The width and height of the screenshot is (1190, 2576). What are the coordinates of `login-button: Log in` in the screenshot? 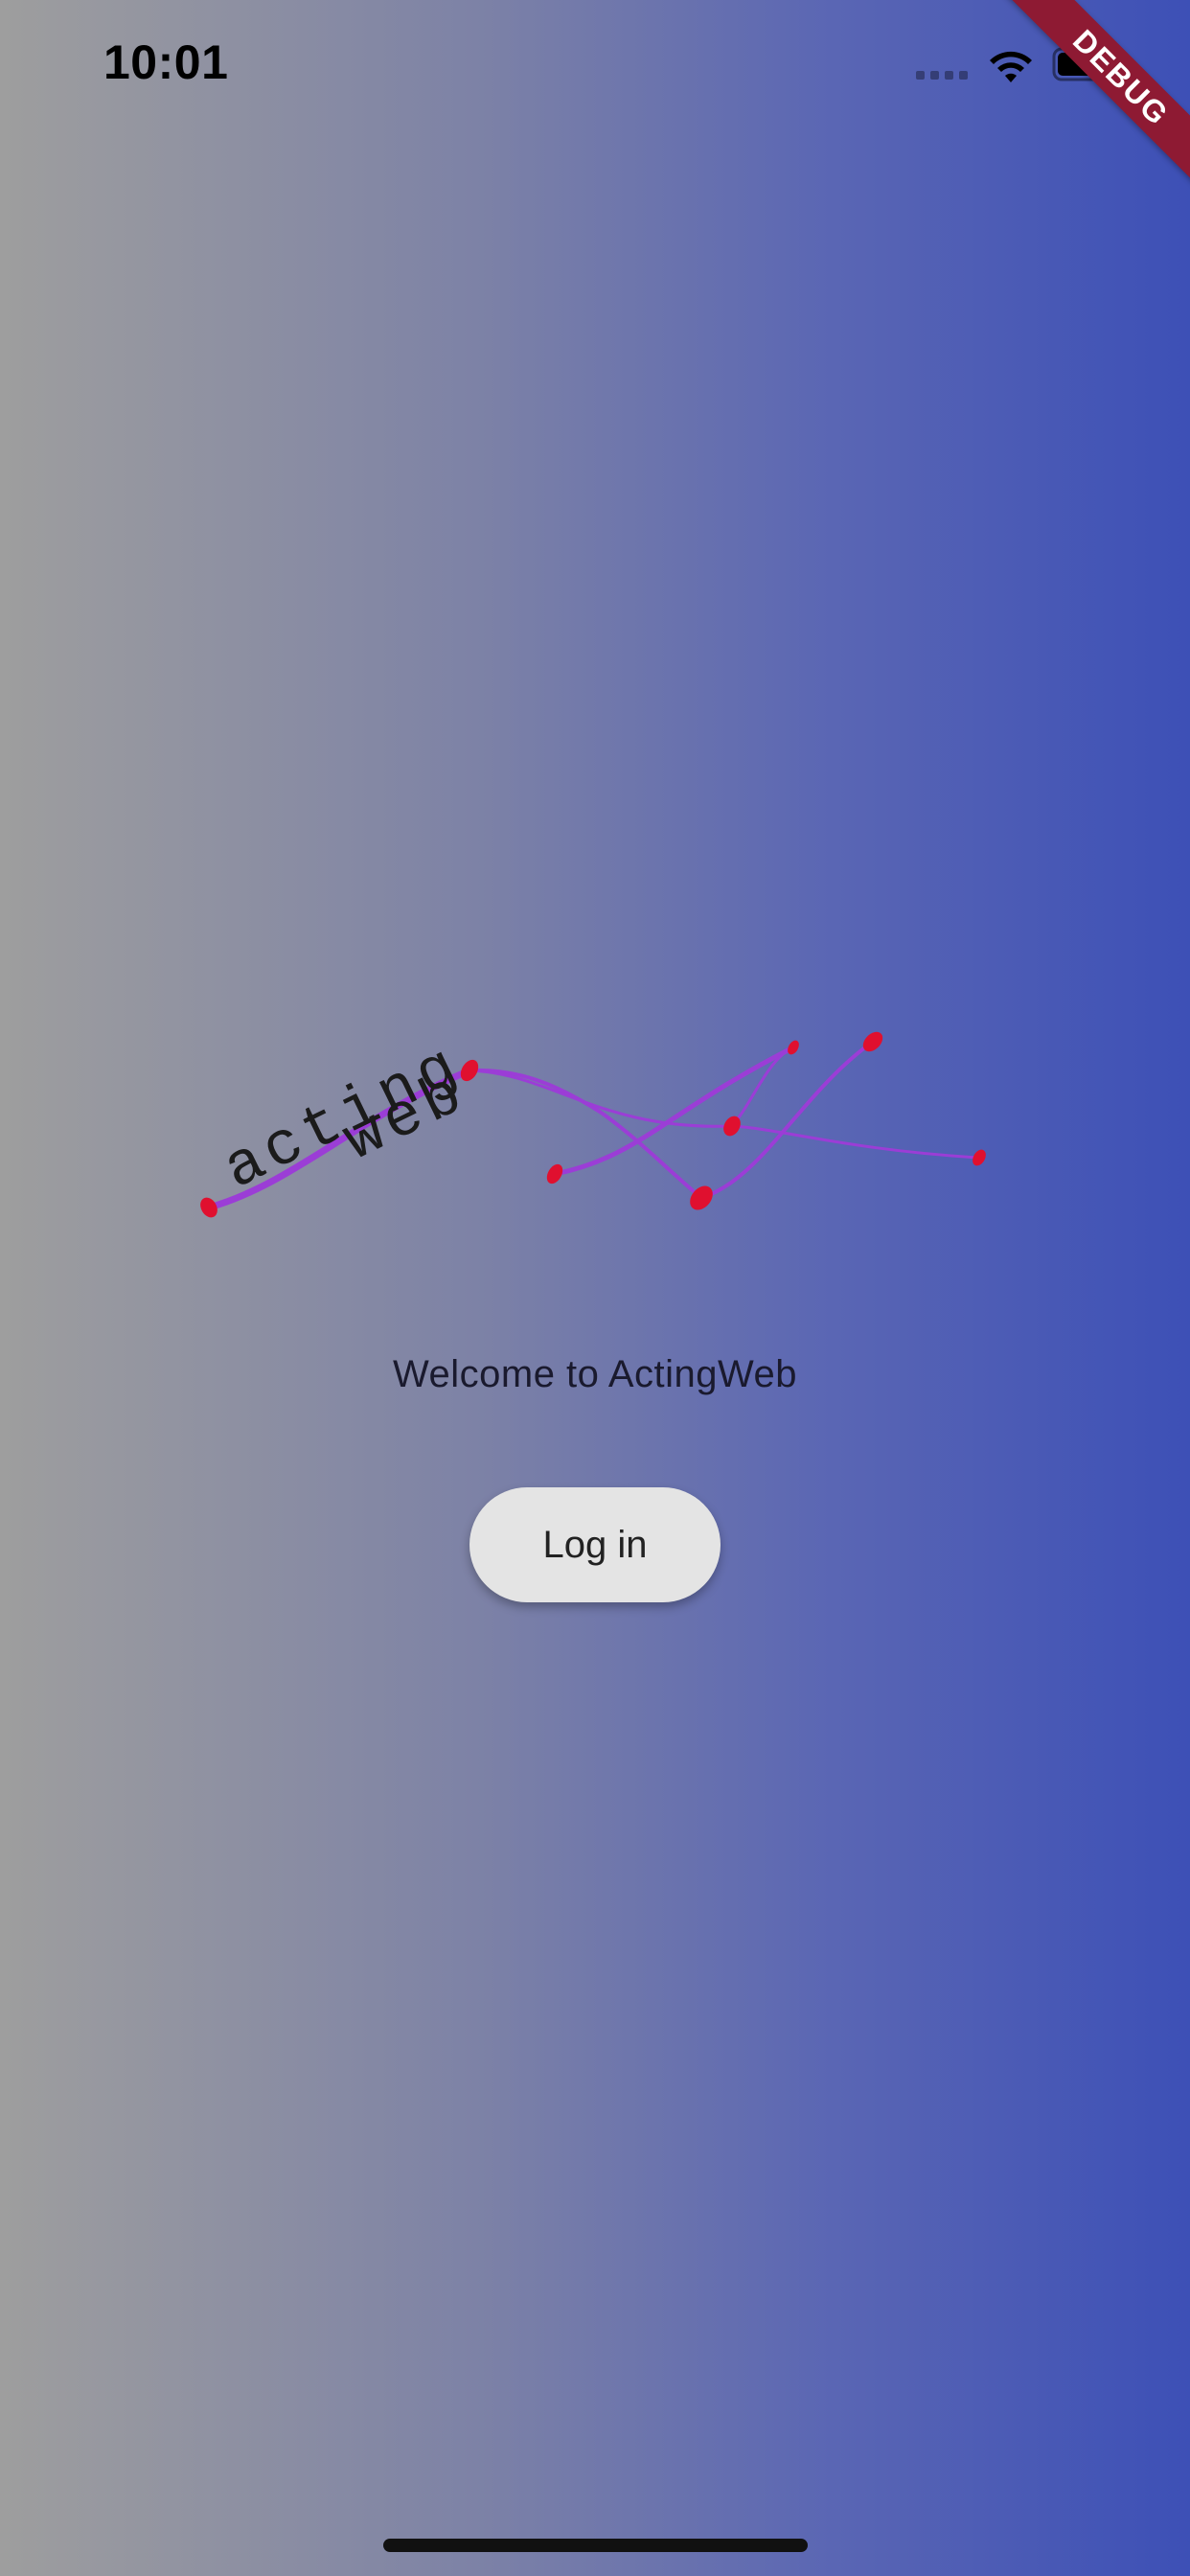 It's located at (595, 1544).